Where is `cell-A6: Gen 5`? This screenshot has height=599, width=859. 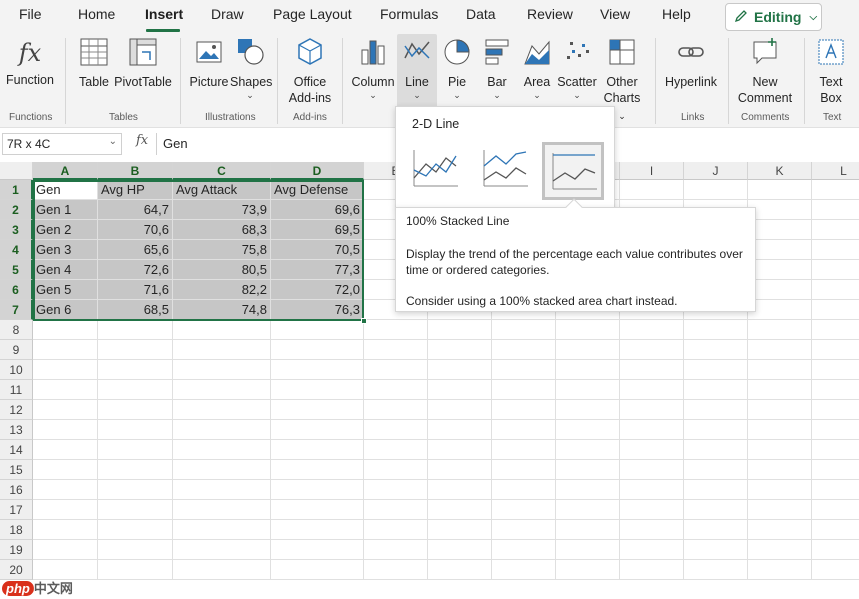 cell-A6: Gen 5 is located at coordinates (65, 290).